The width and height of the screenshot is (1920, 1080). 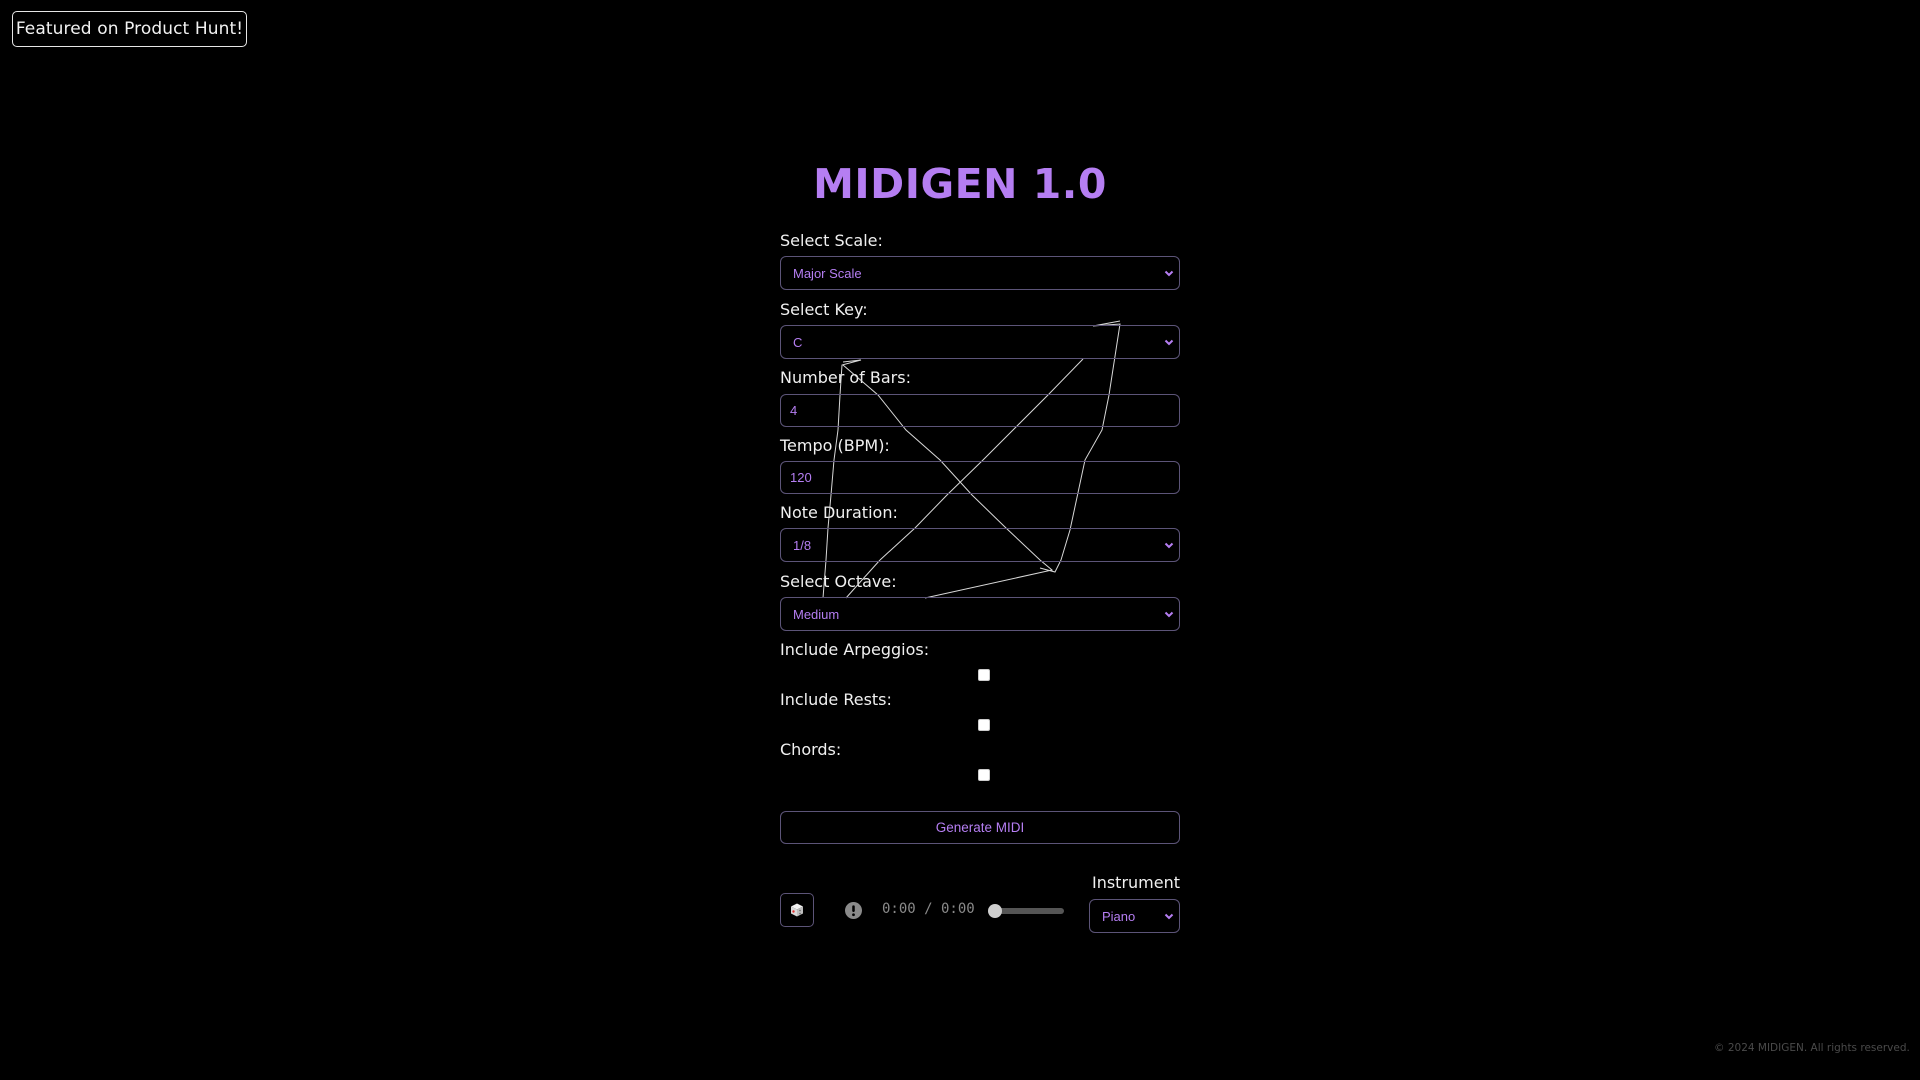 What do you see at coordinates (853, 910) in the screenshot?
I see `alert-circle-icon` at bounding box center [853, 910].